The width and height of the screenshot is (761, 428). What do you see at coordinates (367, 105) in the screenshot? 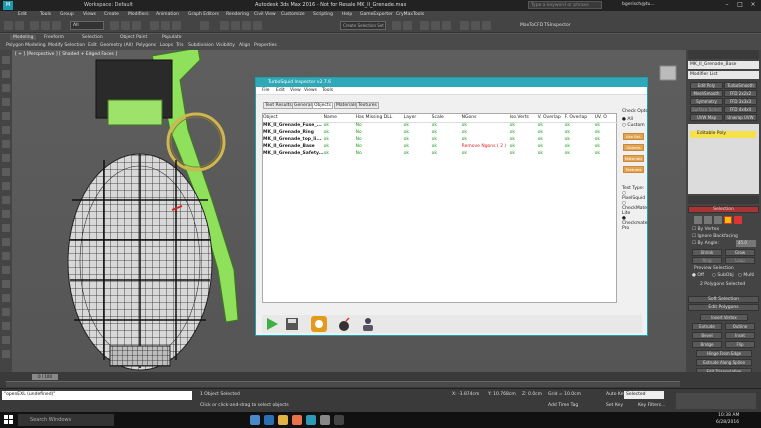
I see `tab-textures: Textures` at bounding box center [367, 105].